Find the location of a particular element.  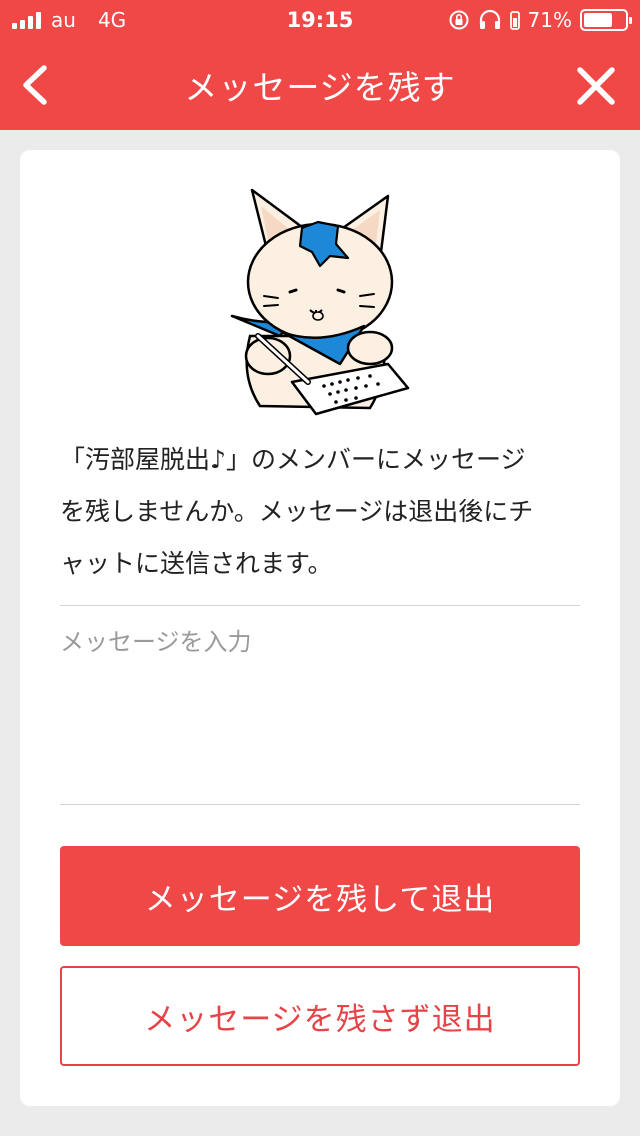

cat-writing-letter-illustration is located at coordinates (320, 302).